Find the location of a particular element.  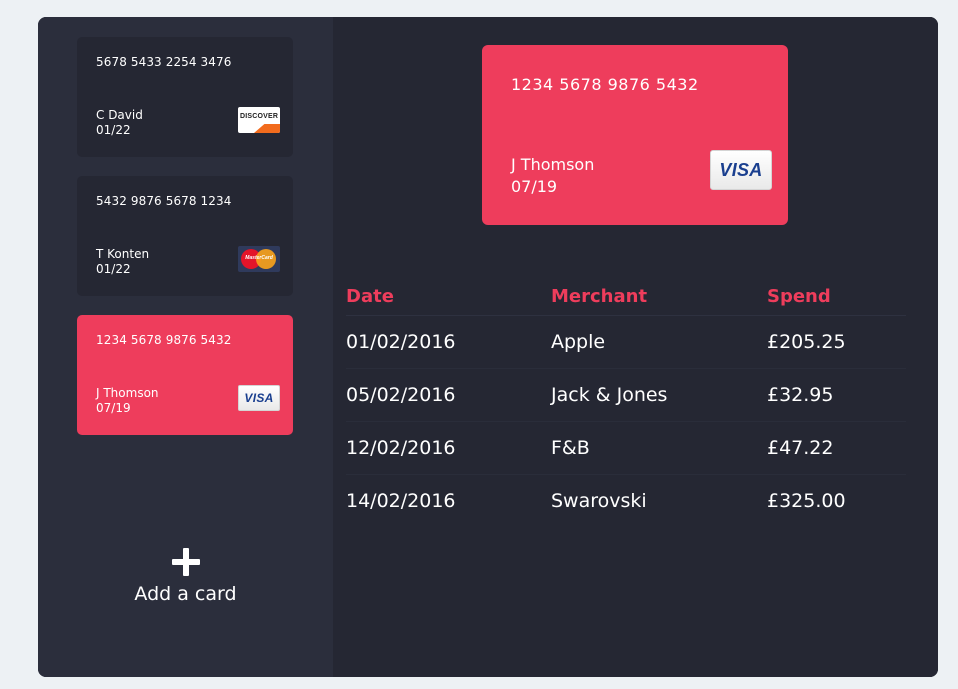

mastercard-logo-icon: MasterCard is located at coordinates (259, 259).